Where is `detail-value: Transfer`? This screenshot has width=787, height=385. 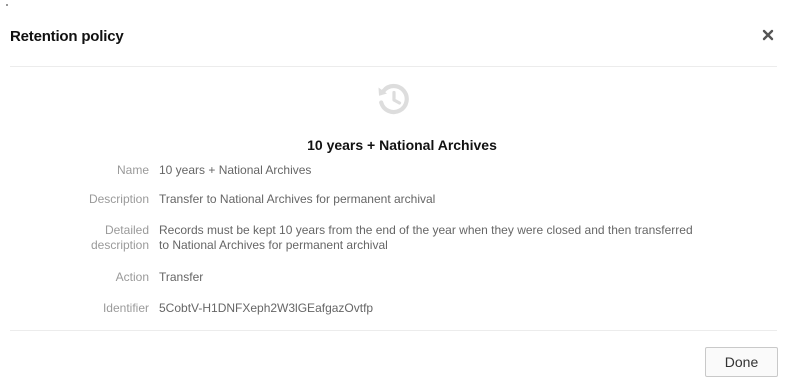
detail-value: Transfer is located at coordinates (181, 277).